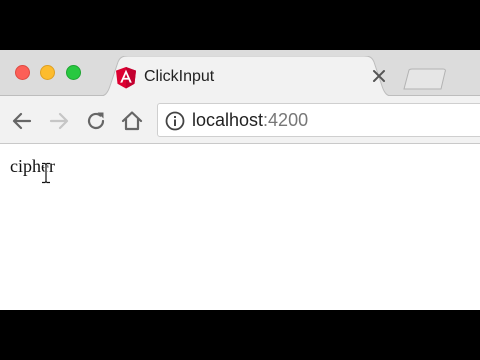 This screenshot has width=480, height=360. I want to click on window-close-button, so click(22, 72).